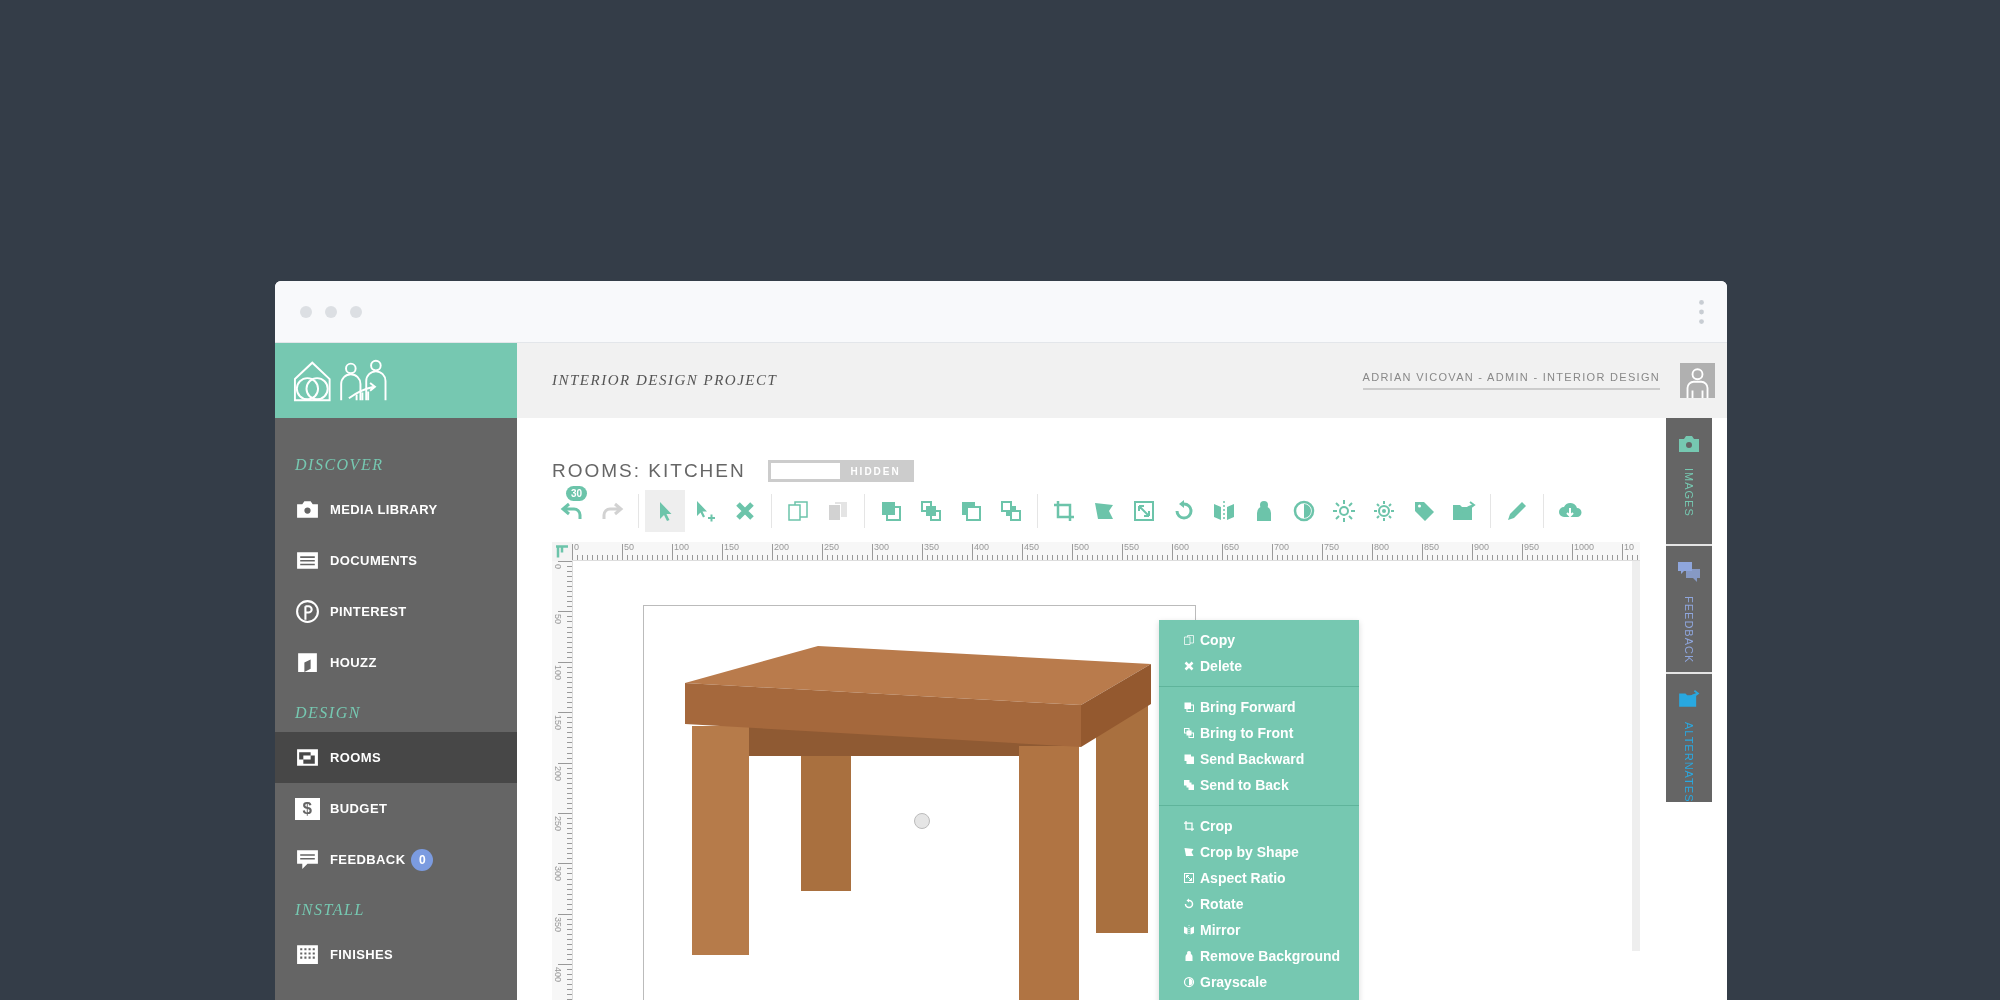  I want to click on ruler-label: 10, so click(1628, 548).